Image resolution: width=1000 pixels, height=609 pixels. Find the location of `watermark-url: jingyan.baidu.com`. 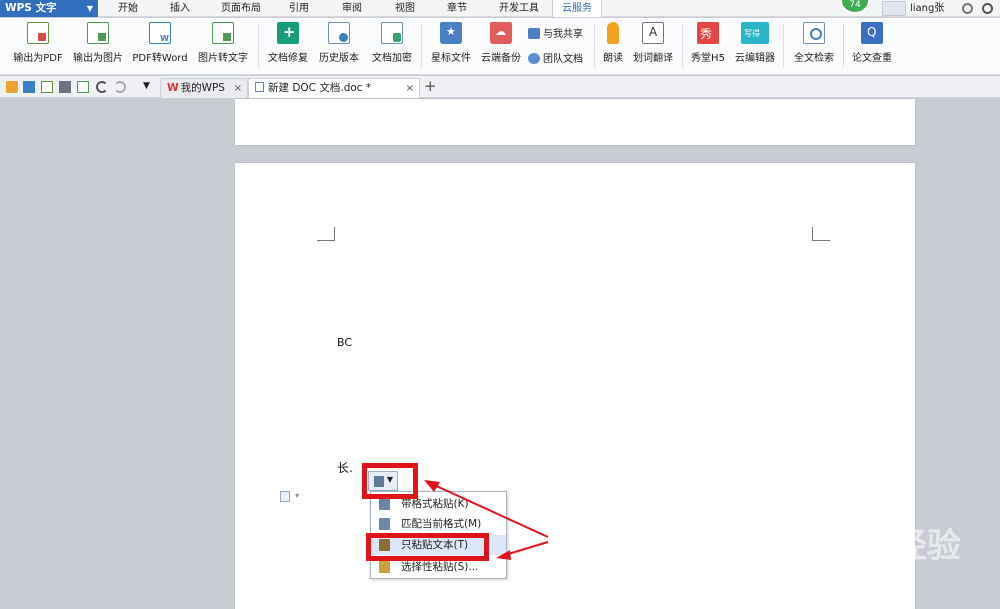

watermark-url: jingyan.baidu.com is located at coordinates (839, 575).